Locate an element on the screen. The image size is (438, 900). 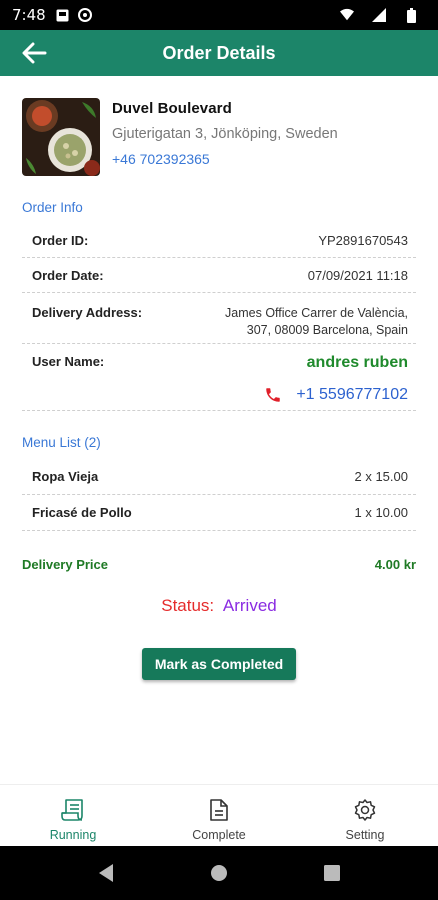
order-id-label: Order ID: is located at coordinates (60, 240).